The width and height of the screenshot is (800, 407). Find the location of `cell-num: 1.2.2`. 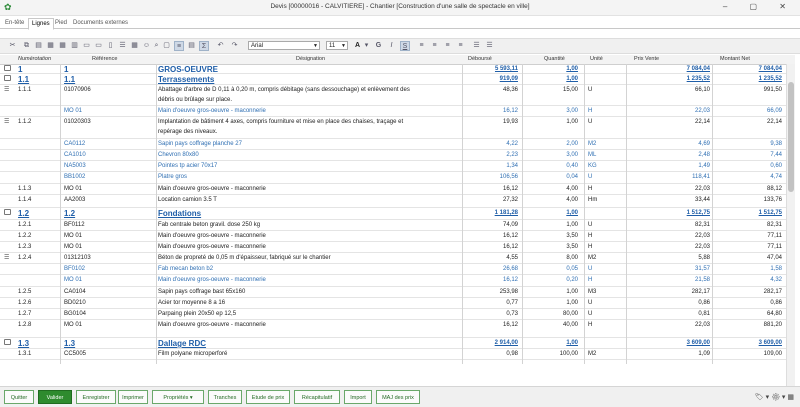

cell-num: 1.2.2 is located at coordinates (24, 236).